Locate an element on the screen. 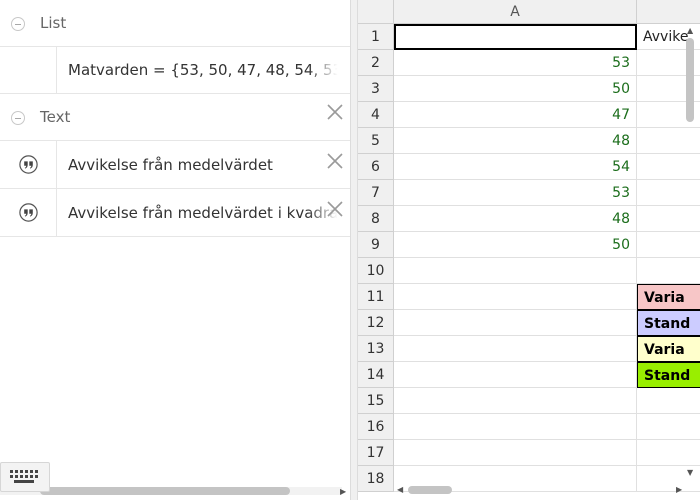 This screenshot has height=500, width=700. algebra-item-text: Avvikelse från medelvärdet is located at coordinates (208, 165).